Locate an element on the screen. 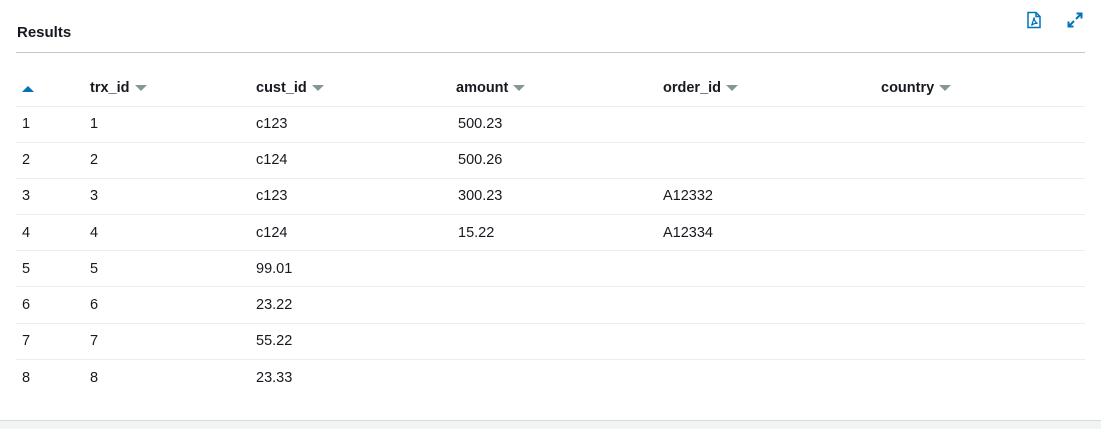 Image resolution: width=1101 pixels, height=429 pixels. table-row: 4 4 c124 15.22 A12334 is located at coordinates (550, 233).